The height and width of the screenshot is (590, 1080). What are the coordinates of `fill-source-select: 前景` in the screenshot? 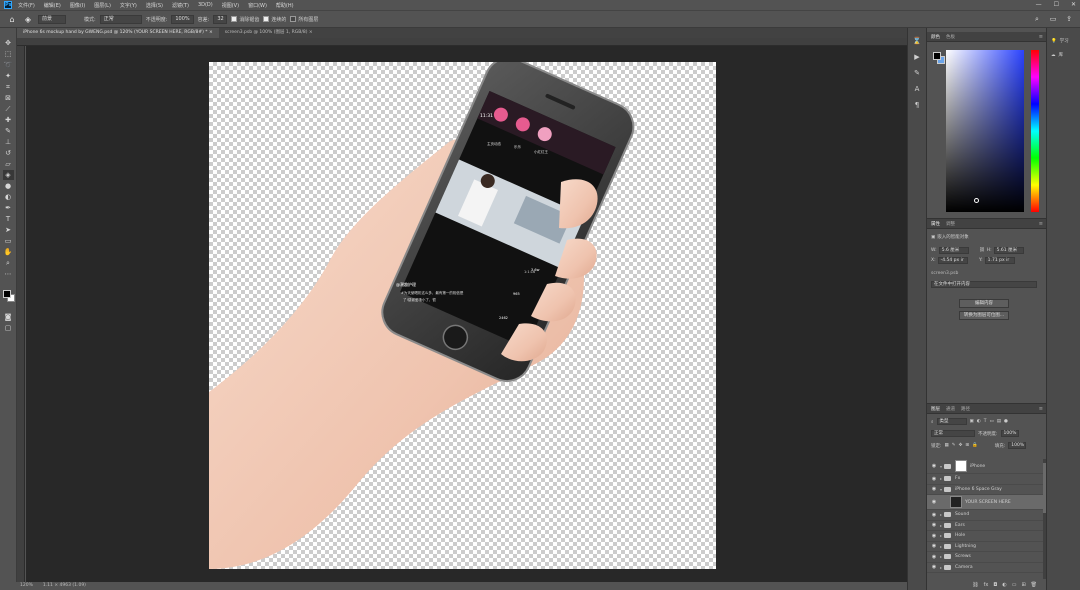 It's located at (52, 19).